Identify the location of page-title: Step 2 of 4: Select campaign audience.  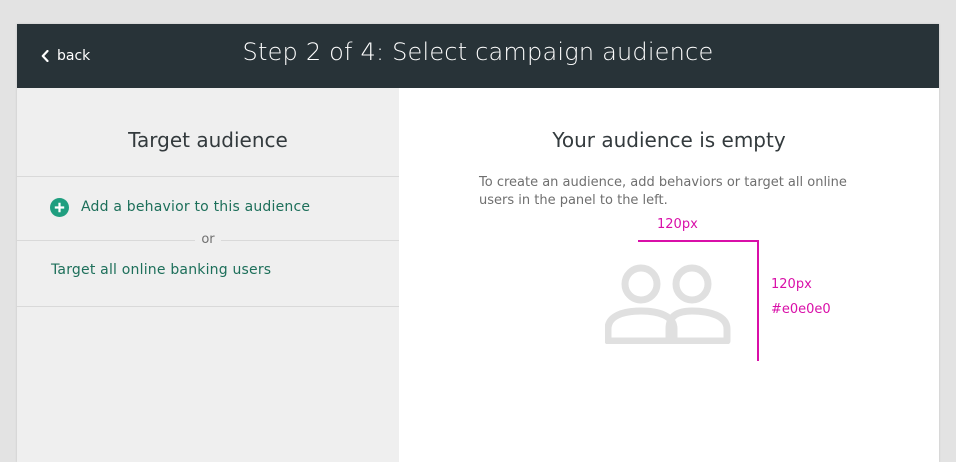
(478, 52).